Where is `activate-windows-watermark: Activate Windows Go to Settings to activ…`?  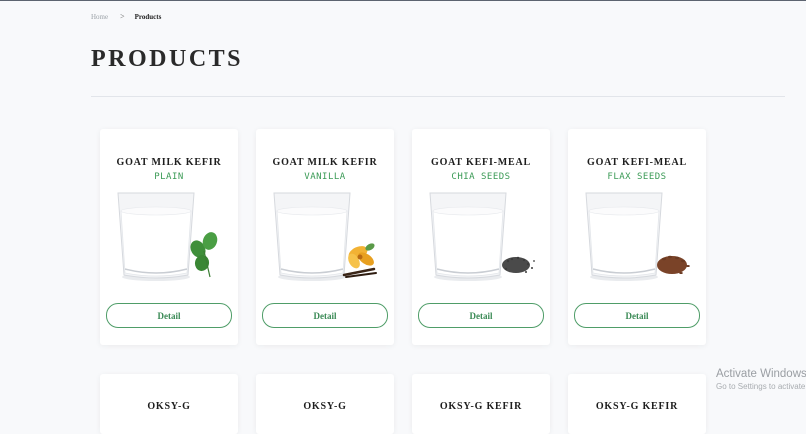
activate-windows-watermark: Activate Windows Go to Settings to activ… is located at coordinates (761, 379).